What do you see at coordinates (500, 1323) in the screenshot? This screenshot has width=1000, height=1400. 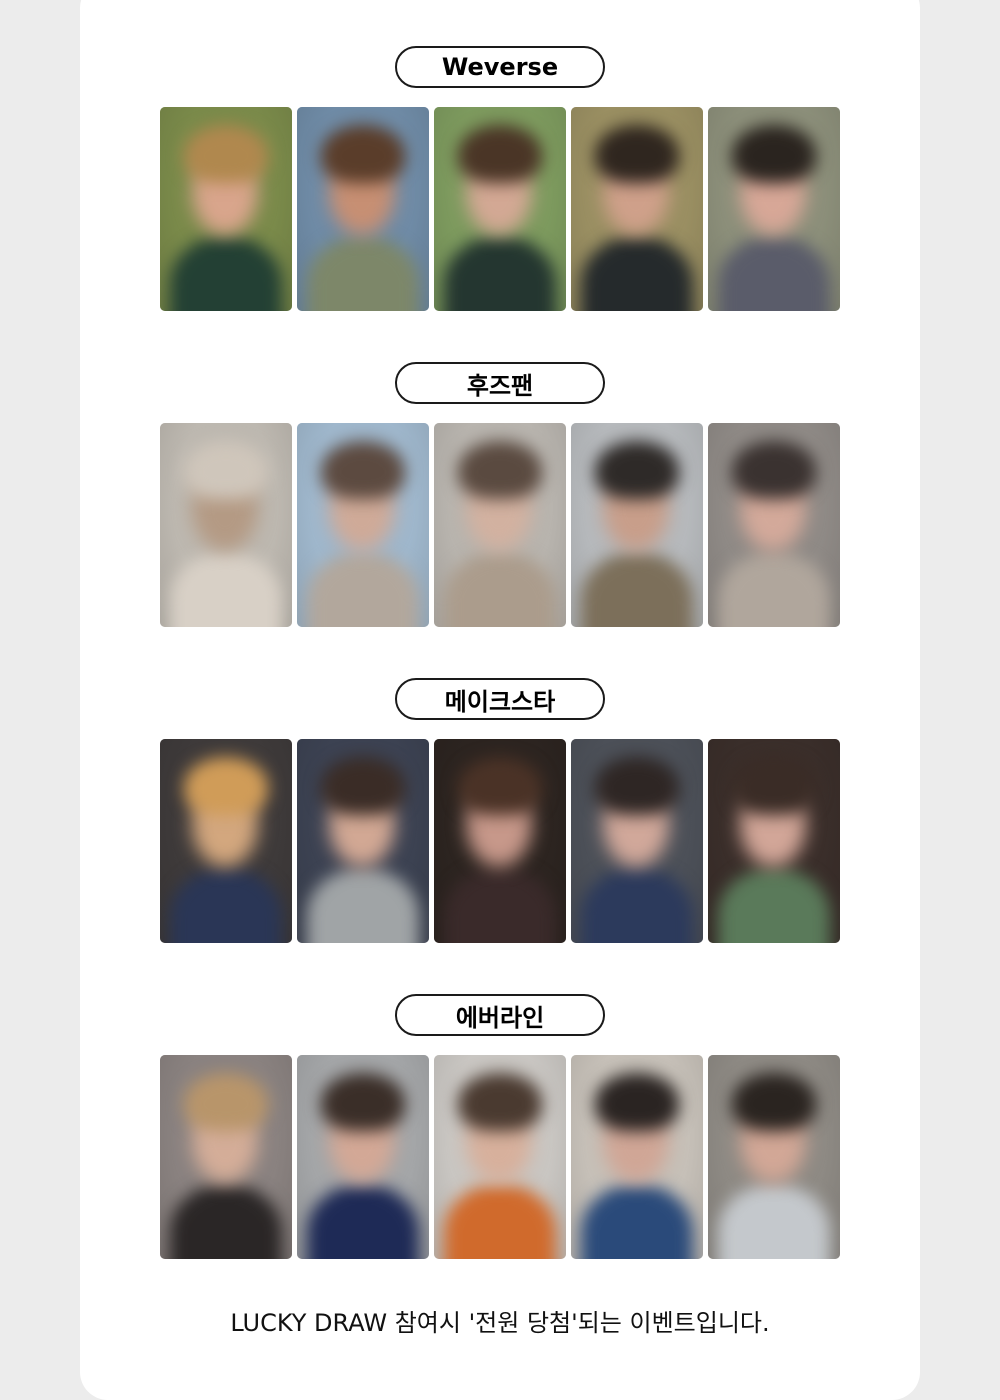 I see `event-notice-text: LUCKY DRAW 참여시 '전원 당첨'되는 이벤트입니다.` at bounding box center [500, 1323].